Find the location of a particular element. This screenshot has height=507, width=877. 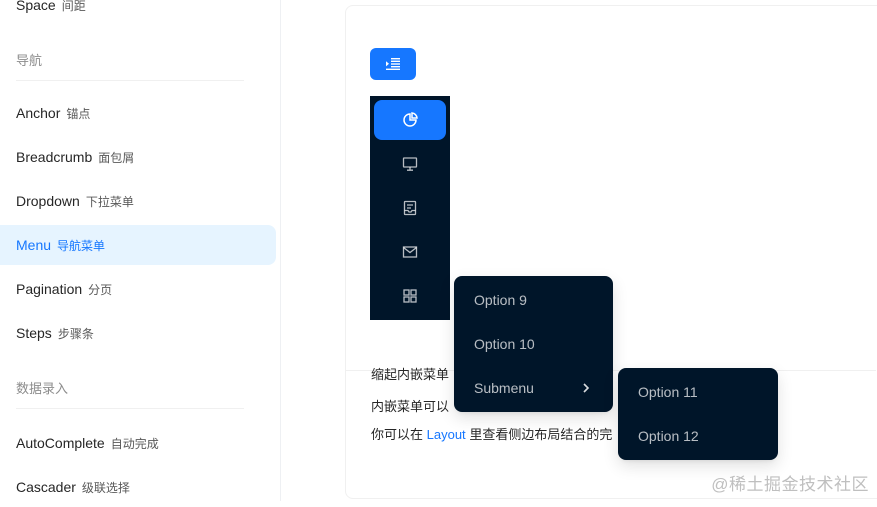

chevron-right-icon is located at coordinates (586, 388).